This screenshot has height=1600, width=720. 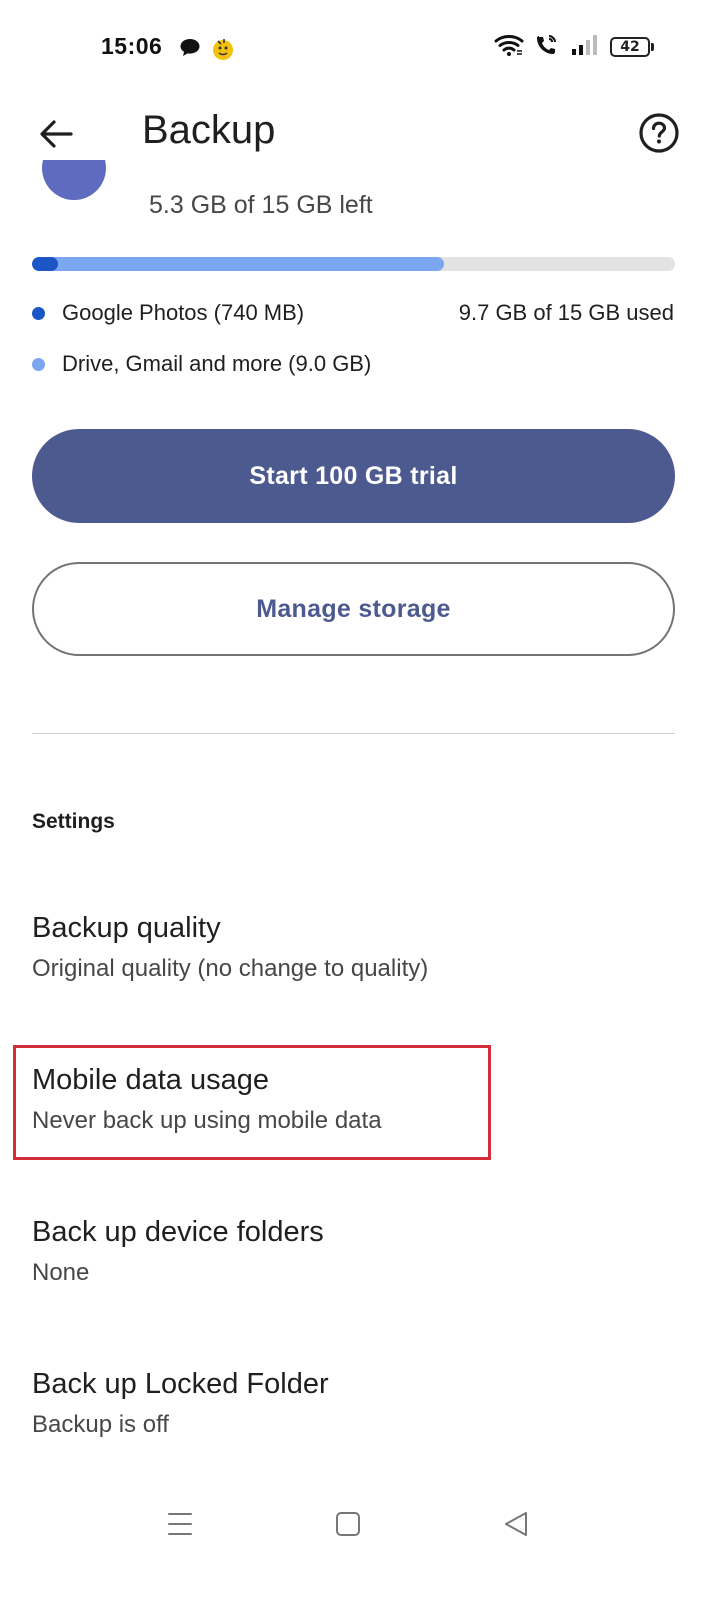 What do you see at coordinates (547, 47) in the screenshot?
I see `wifi-calling-icon` at bounding box center [547, 47].